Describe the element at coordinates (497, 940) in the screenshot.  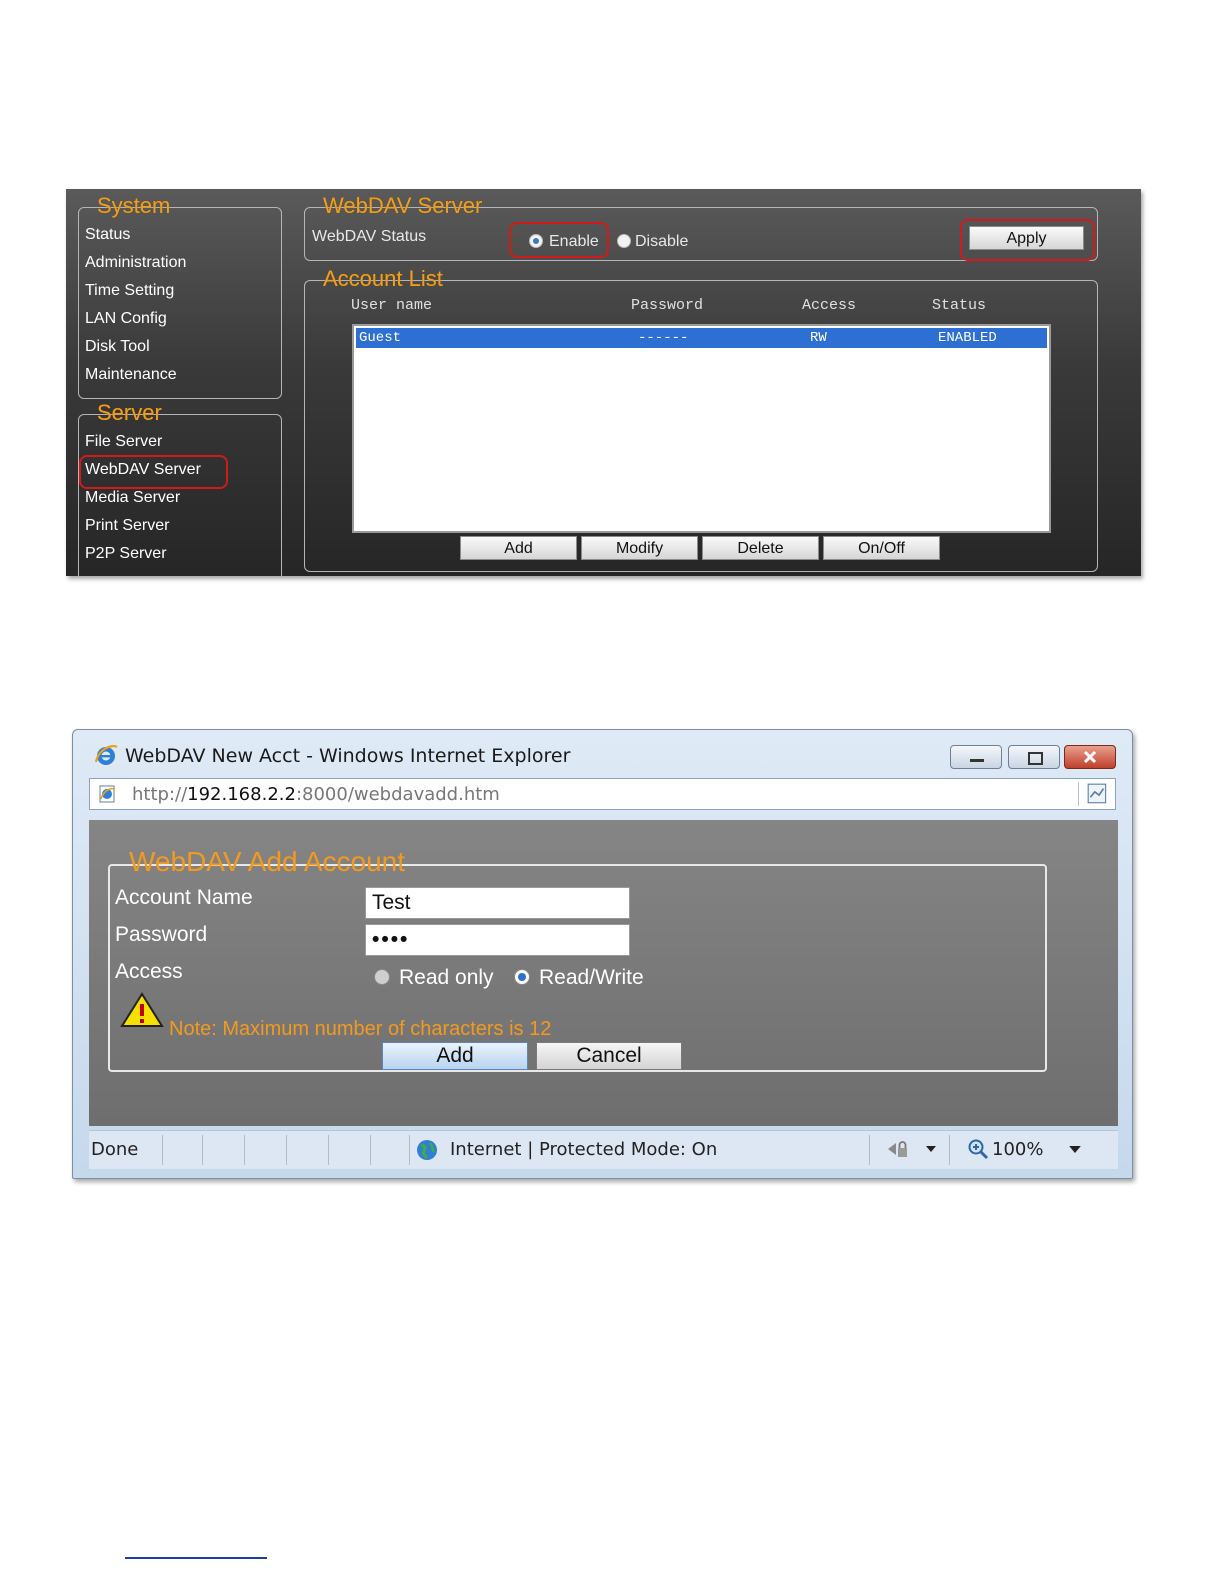
I see `password-field: ••••` at that location.